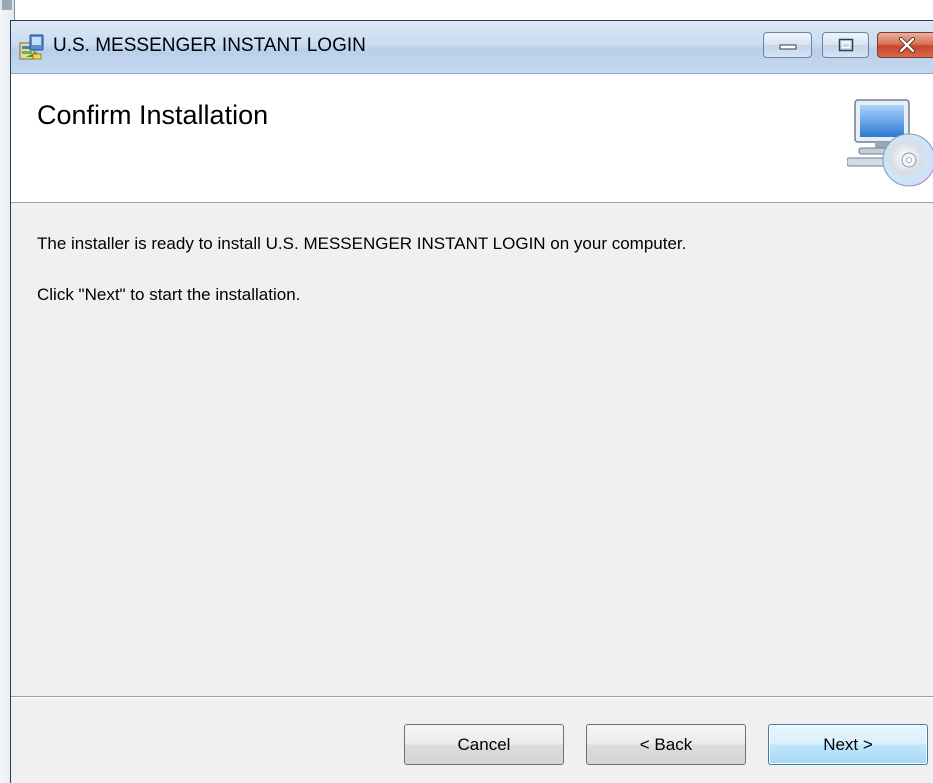 This screenshot has width=933, height=783. I want to click on maximize-icon, so click(845, 45).